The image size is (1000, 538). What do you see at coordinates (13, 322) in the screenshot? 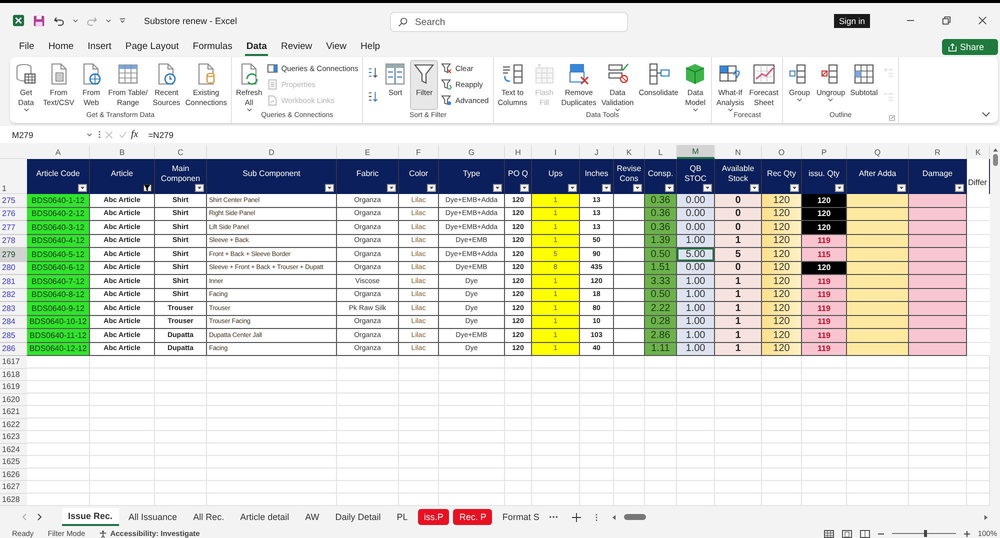
I see `row-header: 284` at bounding box center [13, 322].